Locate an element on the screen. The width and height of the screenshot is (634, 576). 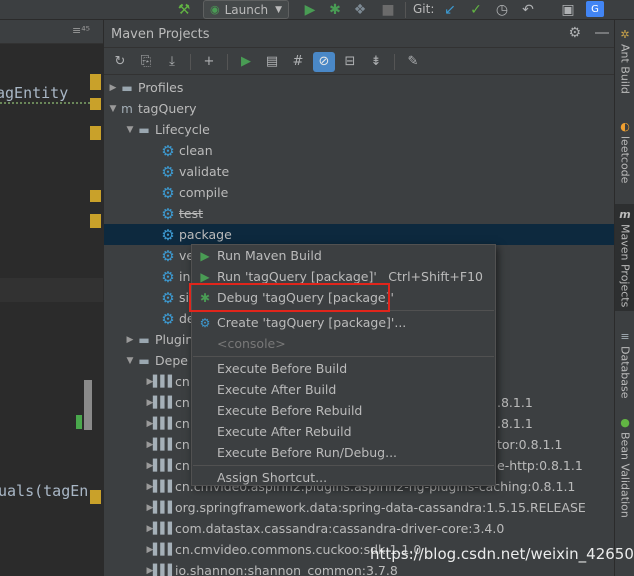
toggle-offline-icon: # is located at coordinates (298, 62).